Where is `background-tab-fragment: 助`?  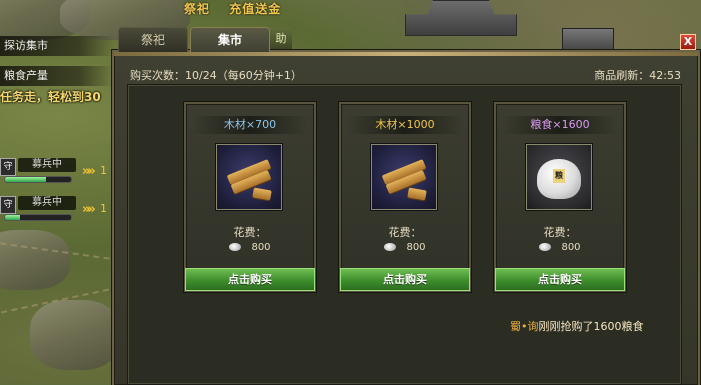 background-tab-fragment: 助 is located at coordinates (281, 39).